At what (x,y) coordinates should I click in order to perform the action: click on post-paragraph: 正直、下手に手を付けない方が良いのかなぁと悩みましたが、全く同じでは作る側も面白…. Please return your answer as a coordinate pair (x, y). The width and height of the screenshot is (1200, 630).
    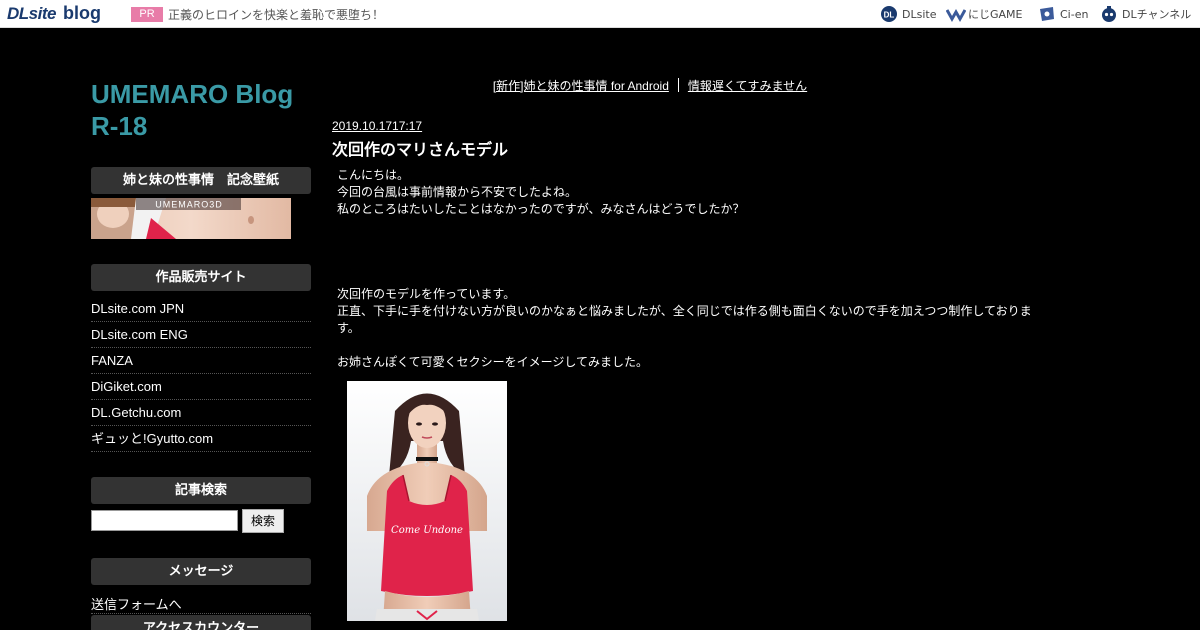
    Looking at the image, I should click on (684, 319).